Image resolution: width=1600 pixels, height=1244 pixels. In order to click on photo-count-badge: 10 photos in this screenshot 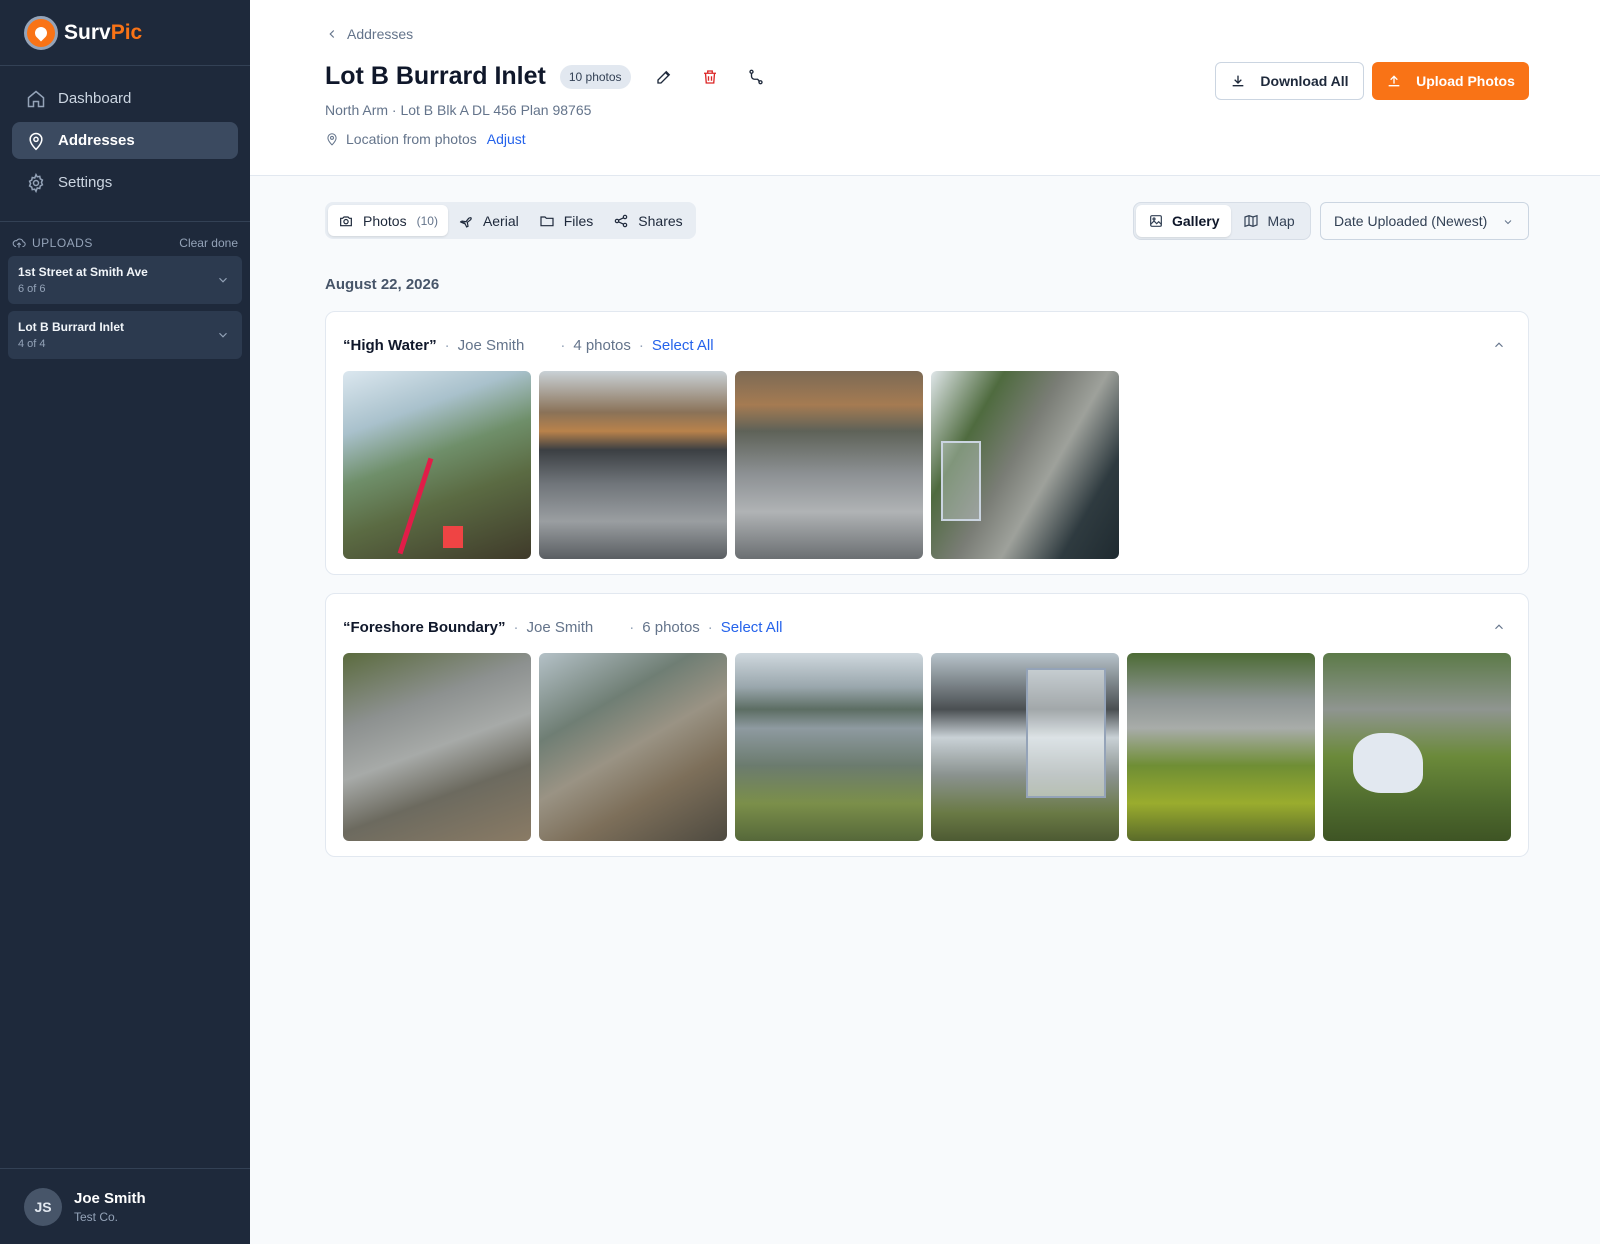, I will do `click(595, 76)`.